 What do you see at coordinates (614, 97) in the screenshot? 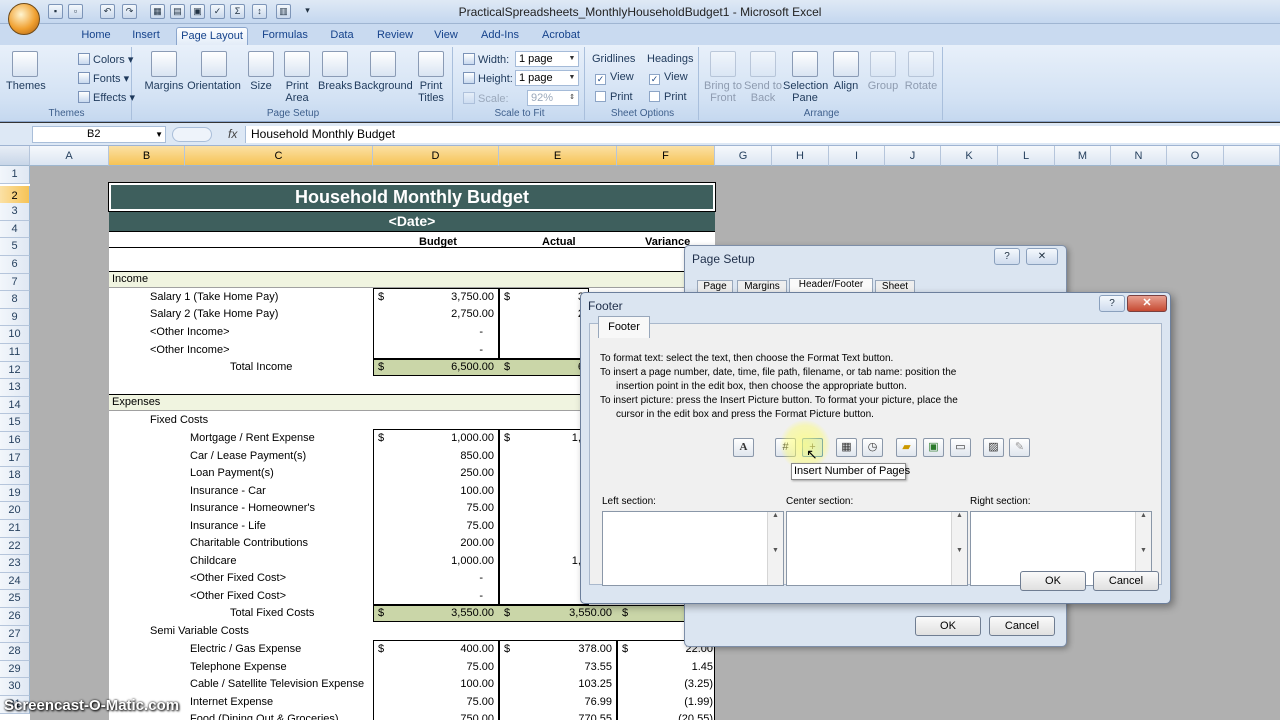
I see `gridlines-print-checkbox: Print` at bounding box center [614, 97].